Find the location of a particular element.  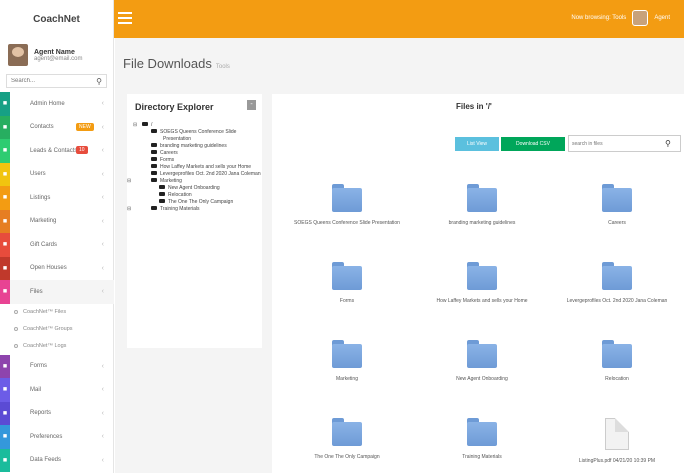

files-search: ⚲ is located at coordinates (624, 143).